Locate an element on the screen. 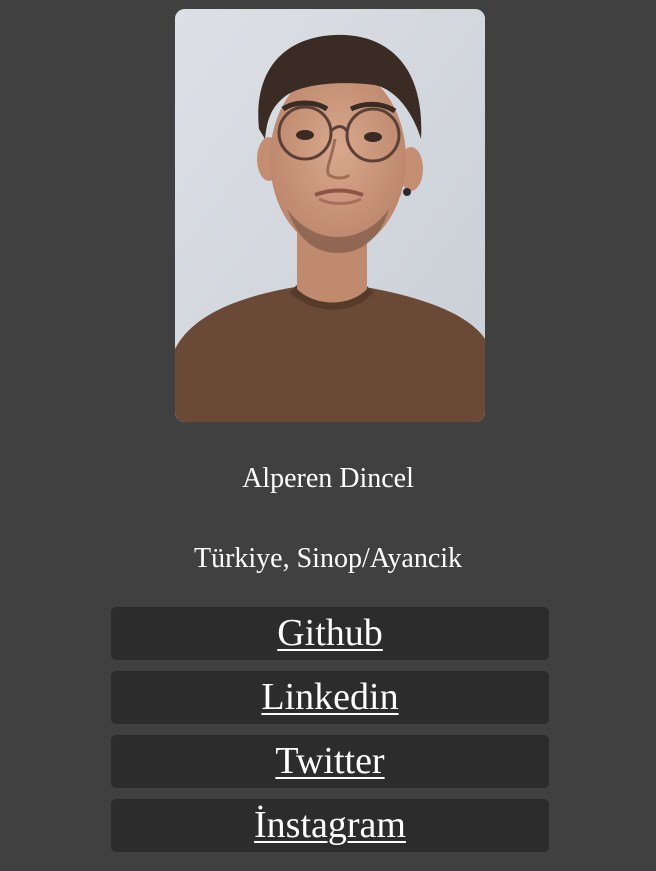  github-link-button: Github is located at coordinates (330, 633).